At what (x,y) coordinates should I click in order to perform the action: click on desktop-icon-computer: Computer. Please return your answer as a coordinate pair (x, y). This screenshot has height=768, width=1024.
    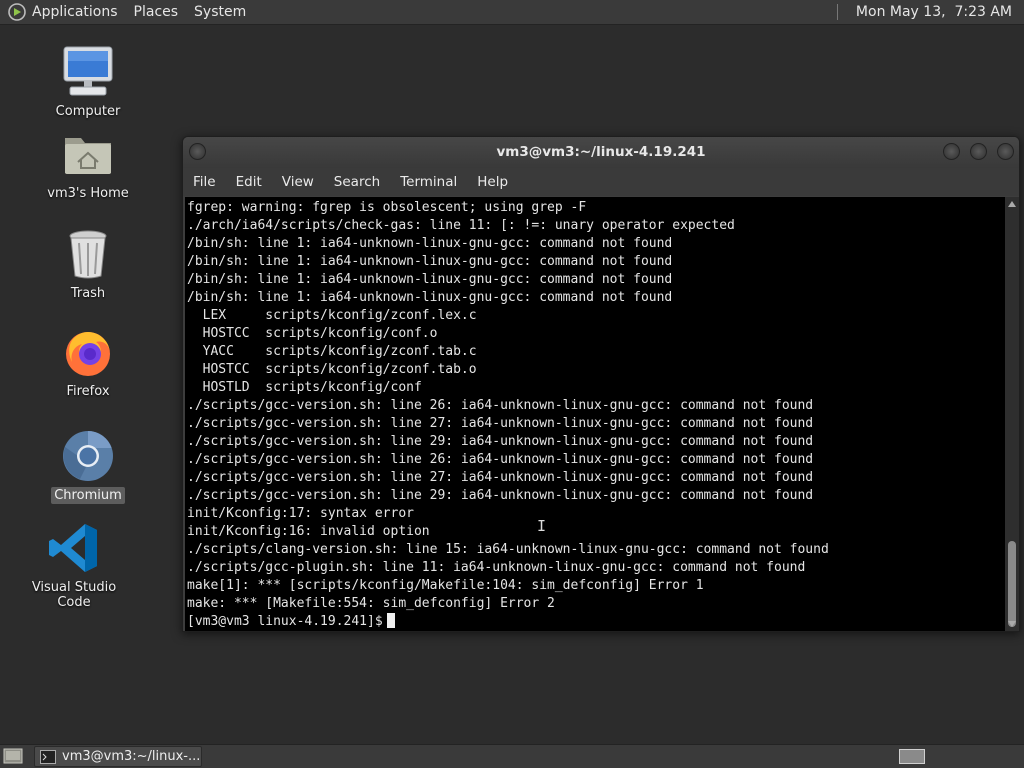
    Looking at the image, I should click on (88, 82).